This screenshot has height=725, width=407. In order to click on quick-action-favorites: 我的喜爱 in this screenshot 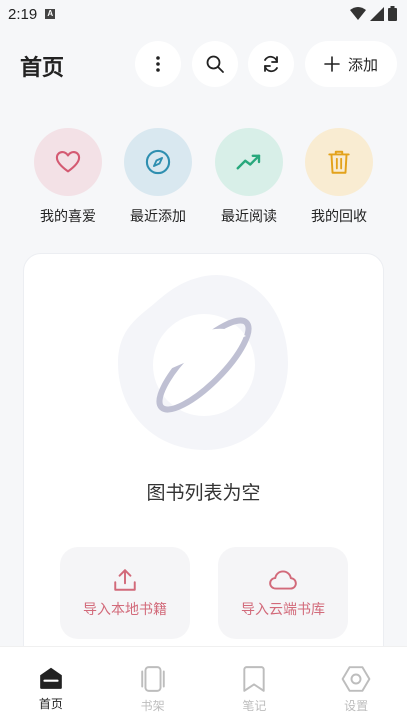, I will do `click(68, 177)`.